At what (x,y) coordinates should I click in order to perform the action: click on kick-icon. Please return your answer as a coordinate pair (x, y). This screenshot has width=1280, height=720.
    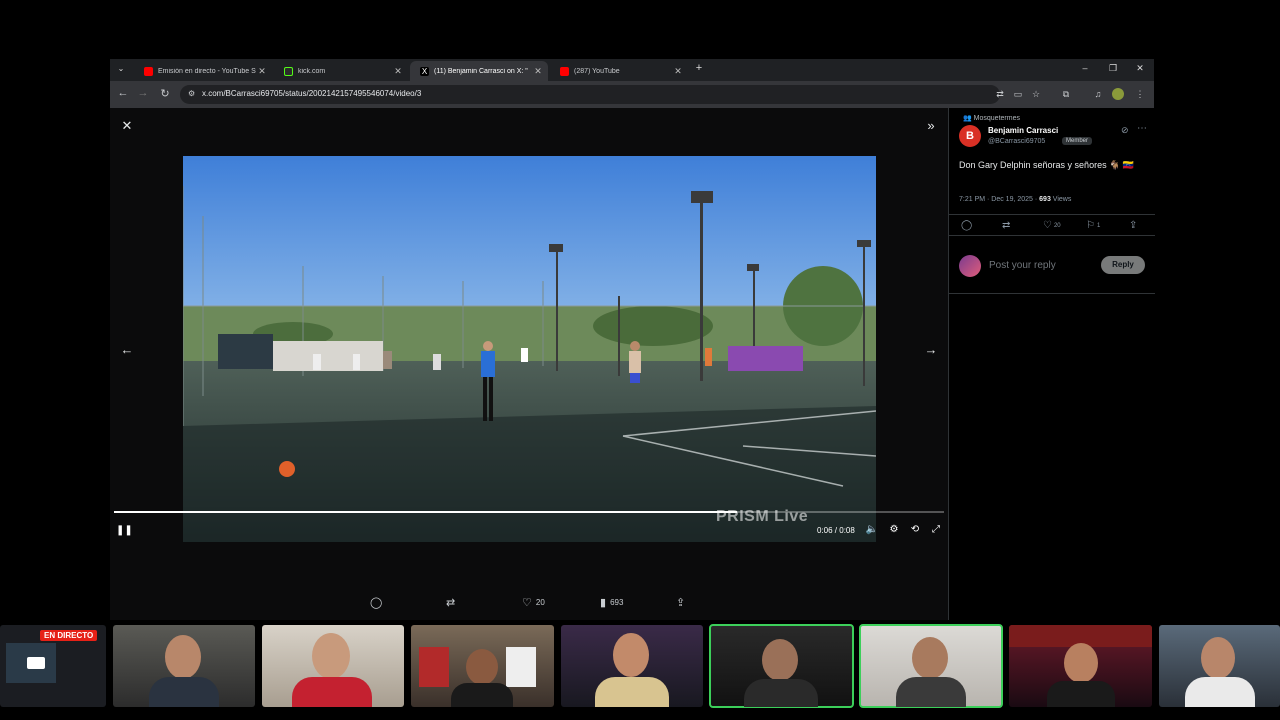
    Looking at the image, I should click on (288, 71).